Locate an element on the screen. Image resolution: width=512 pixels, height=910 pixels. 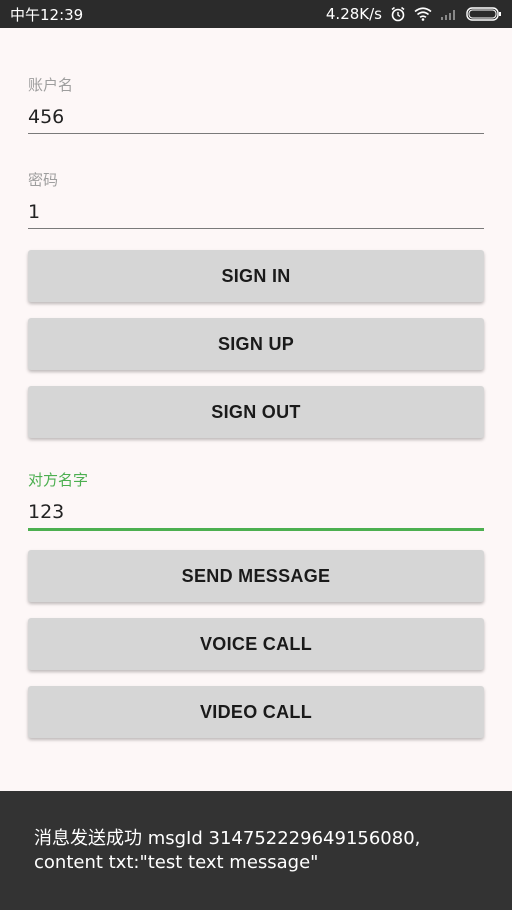
sign-up-button: SIGN UP is located at coordinates (256, 344).